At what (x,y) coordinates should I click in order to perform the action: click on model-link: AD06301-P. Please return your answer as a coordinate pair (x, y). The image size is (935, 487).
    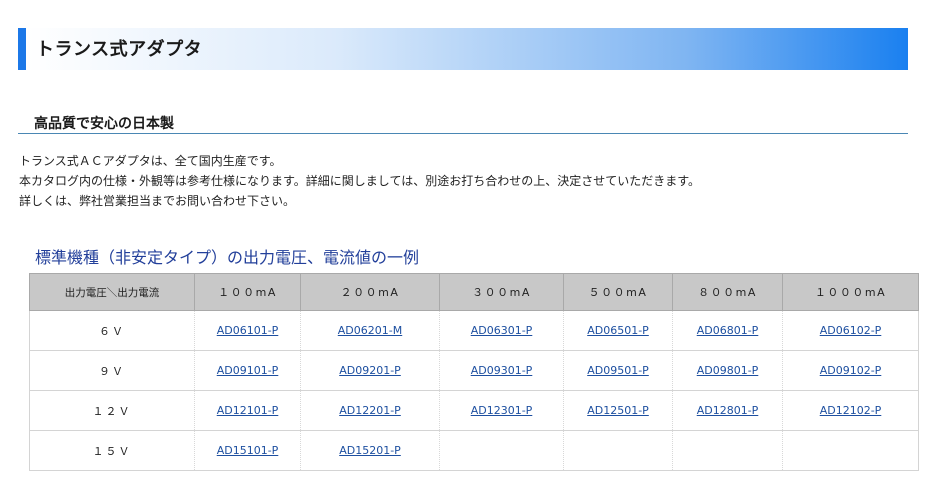
    Looking at the image, I should click on (502, 330).